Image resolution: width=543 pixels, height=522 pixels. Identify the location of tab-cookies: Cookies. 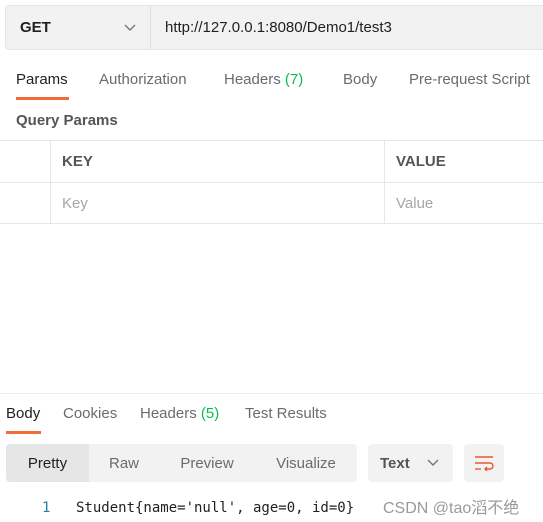
(90, 413).